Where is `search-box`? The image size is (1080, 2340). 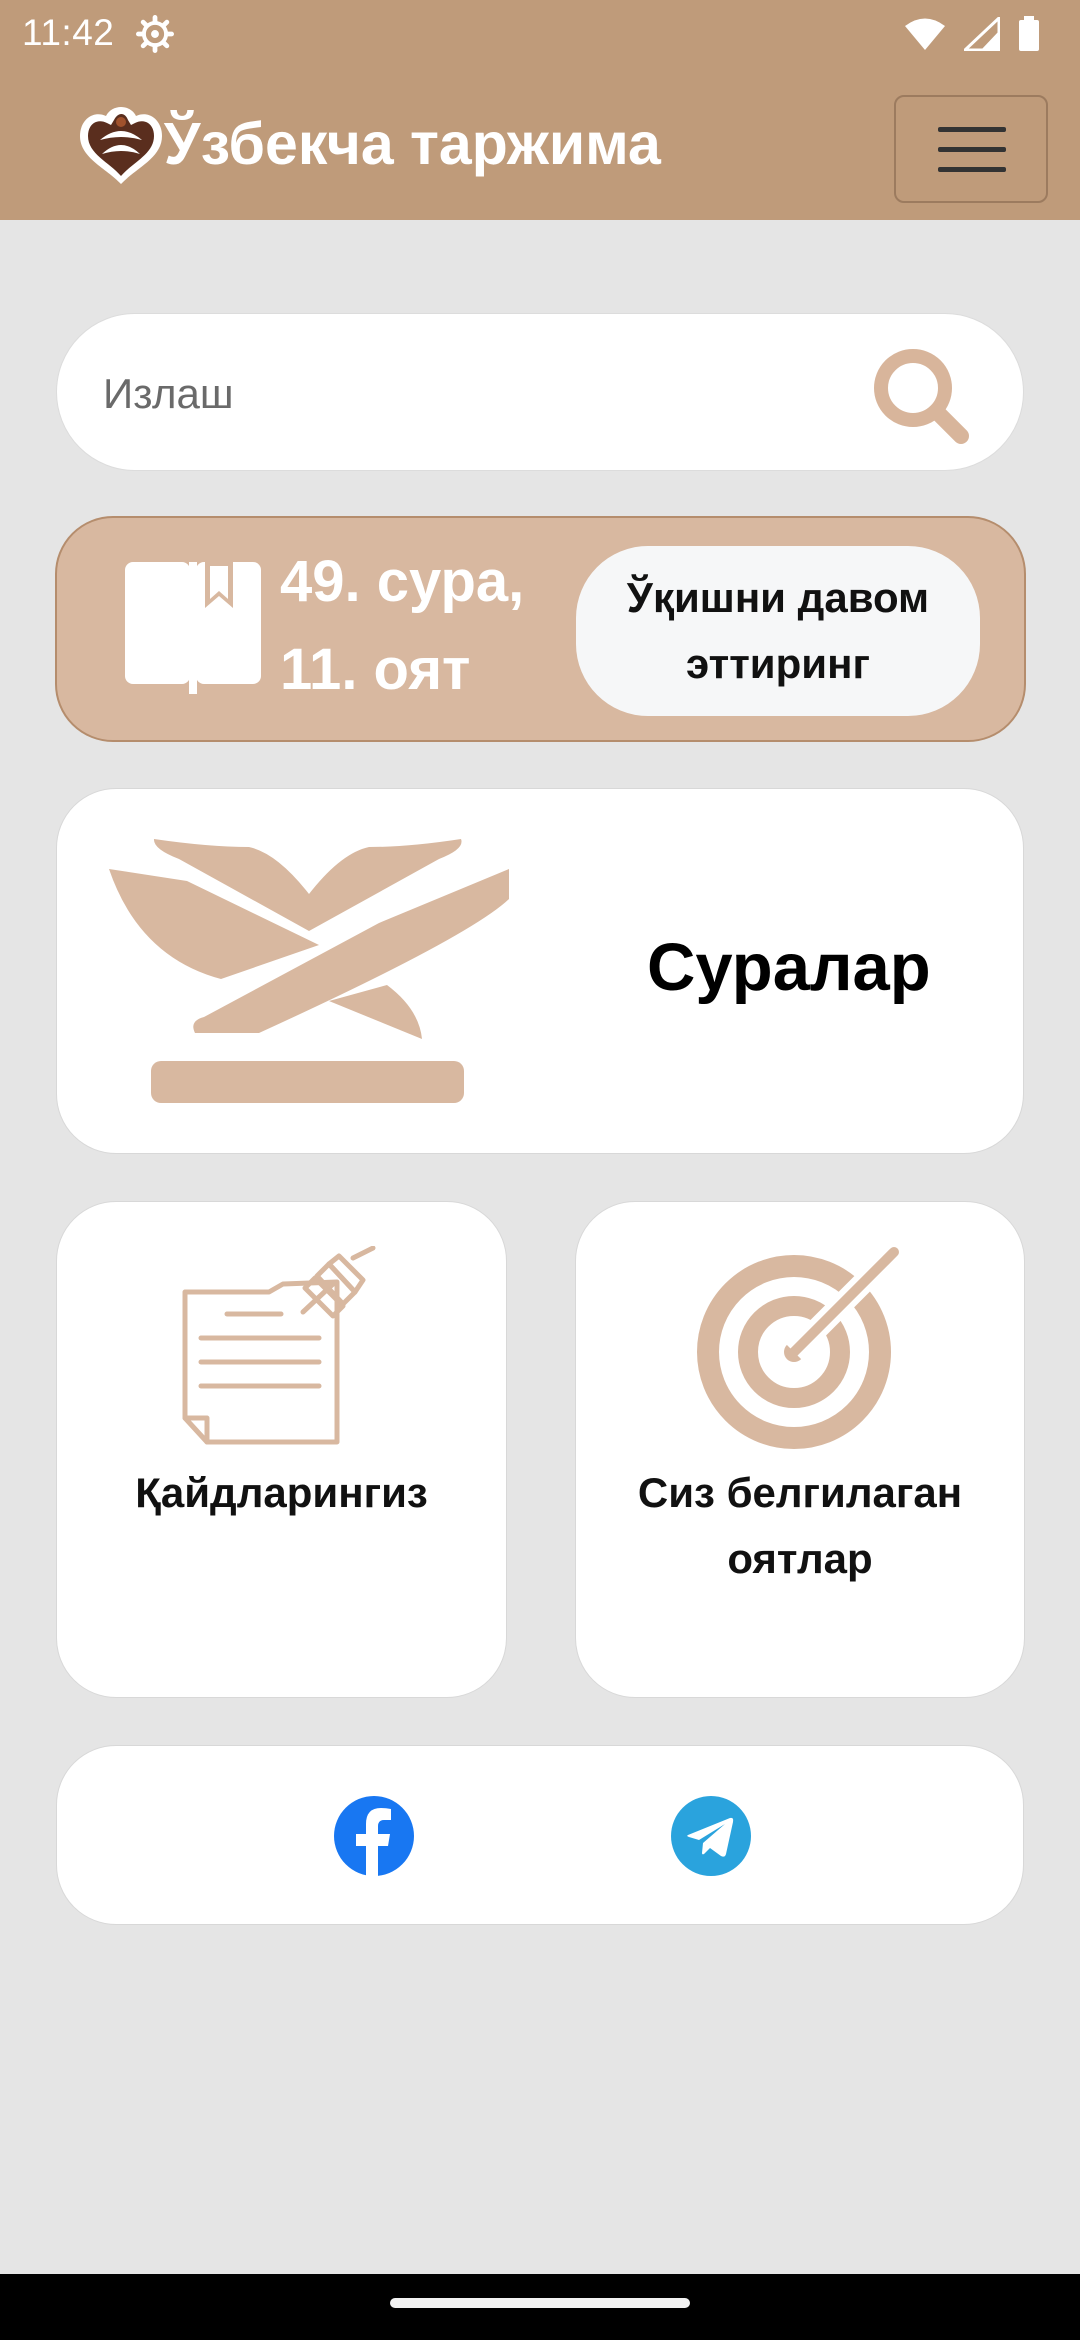 search-box is located at coordinates (540, 392).